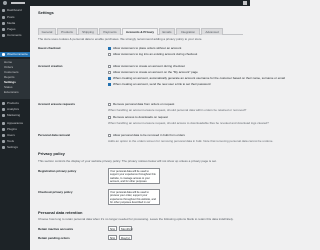 The height and width of the screenshot is (250, 320). I want to click on tab-payments: Payments, so click(110, 31).